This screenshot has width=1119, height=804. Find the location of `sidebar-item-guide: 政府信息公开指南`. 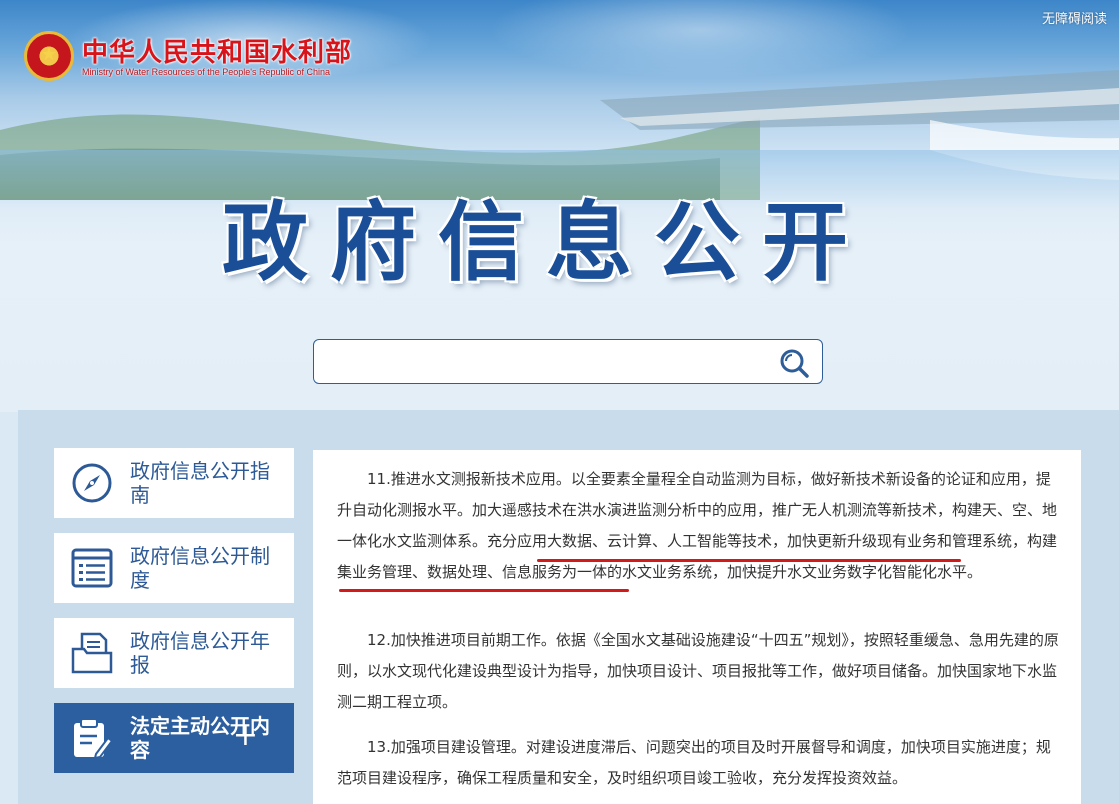

sidebar-item-guide: 政府信息公开指南 is located at coordinates (174, 483).